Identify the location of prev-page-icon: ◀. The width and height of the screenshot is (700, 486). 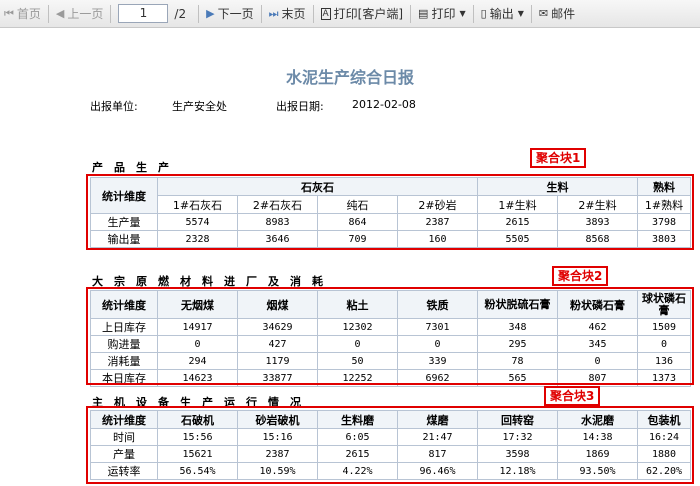
(60, 13).